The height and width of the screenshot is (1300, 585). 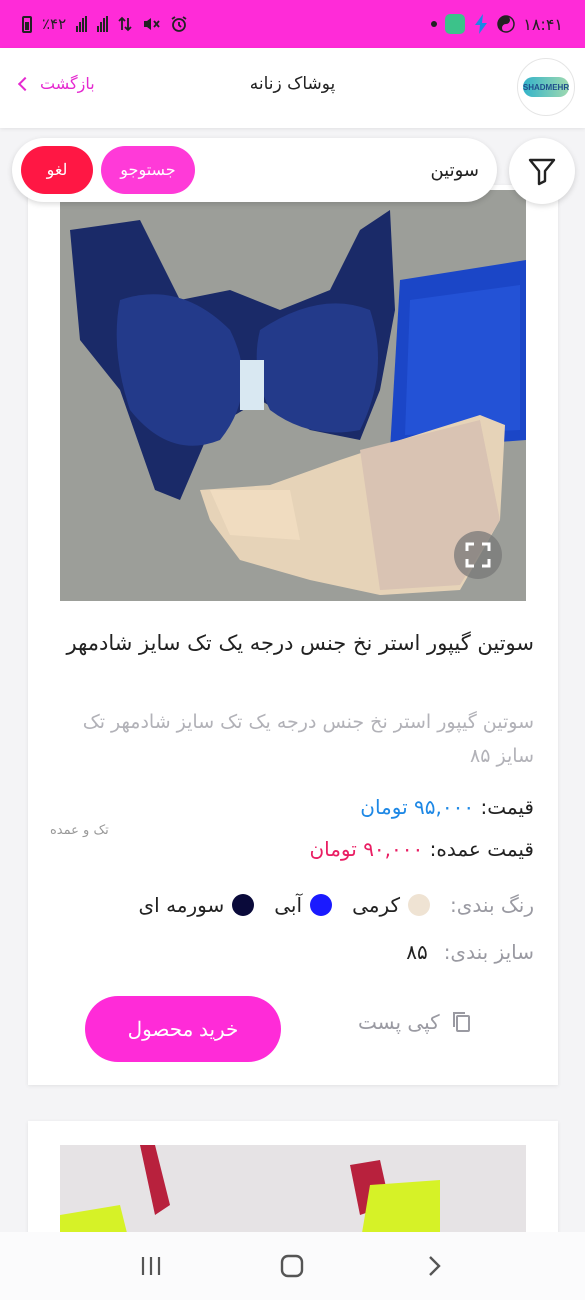 What do you see at coordinates (82, 24) in the screenshot?
I see `signal-icon` at bounding box center [82, 24].